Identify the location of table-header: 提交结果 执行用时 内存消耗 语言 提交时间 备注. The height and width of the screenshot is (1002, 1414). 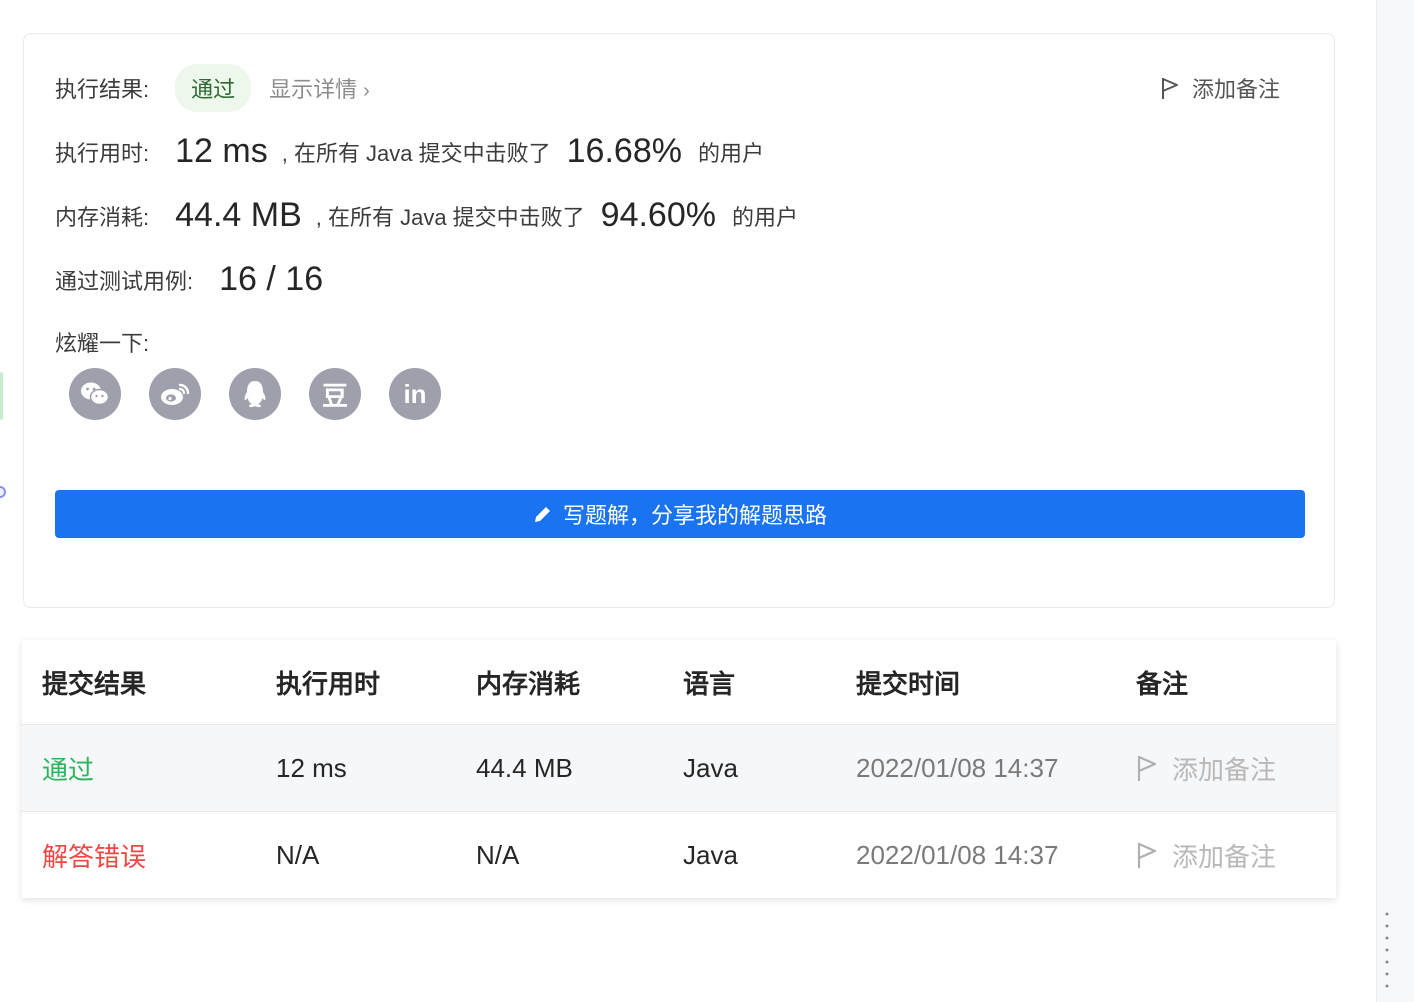
(679, 682).